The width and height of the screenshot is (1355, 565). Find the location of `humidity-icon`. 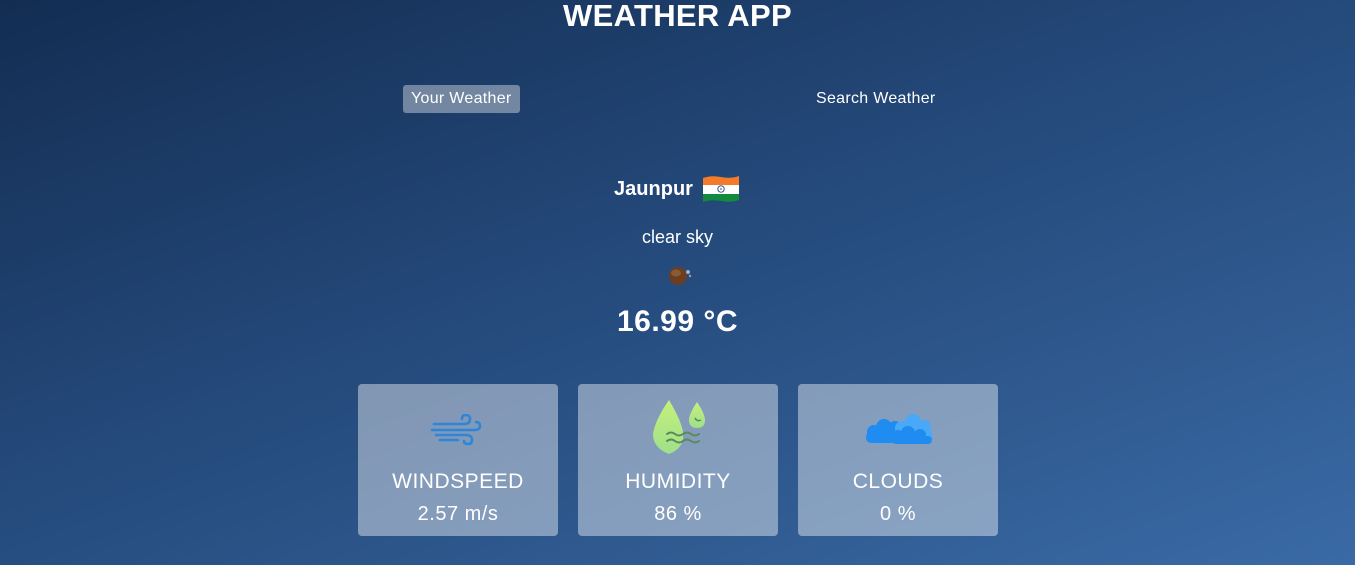

humidity-icon is located at coordinates (679, 427).